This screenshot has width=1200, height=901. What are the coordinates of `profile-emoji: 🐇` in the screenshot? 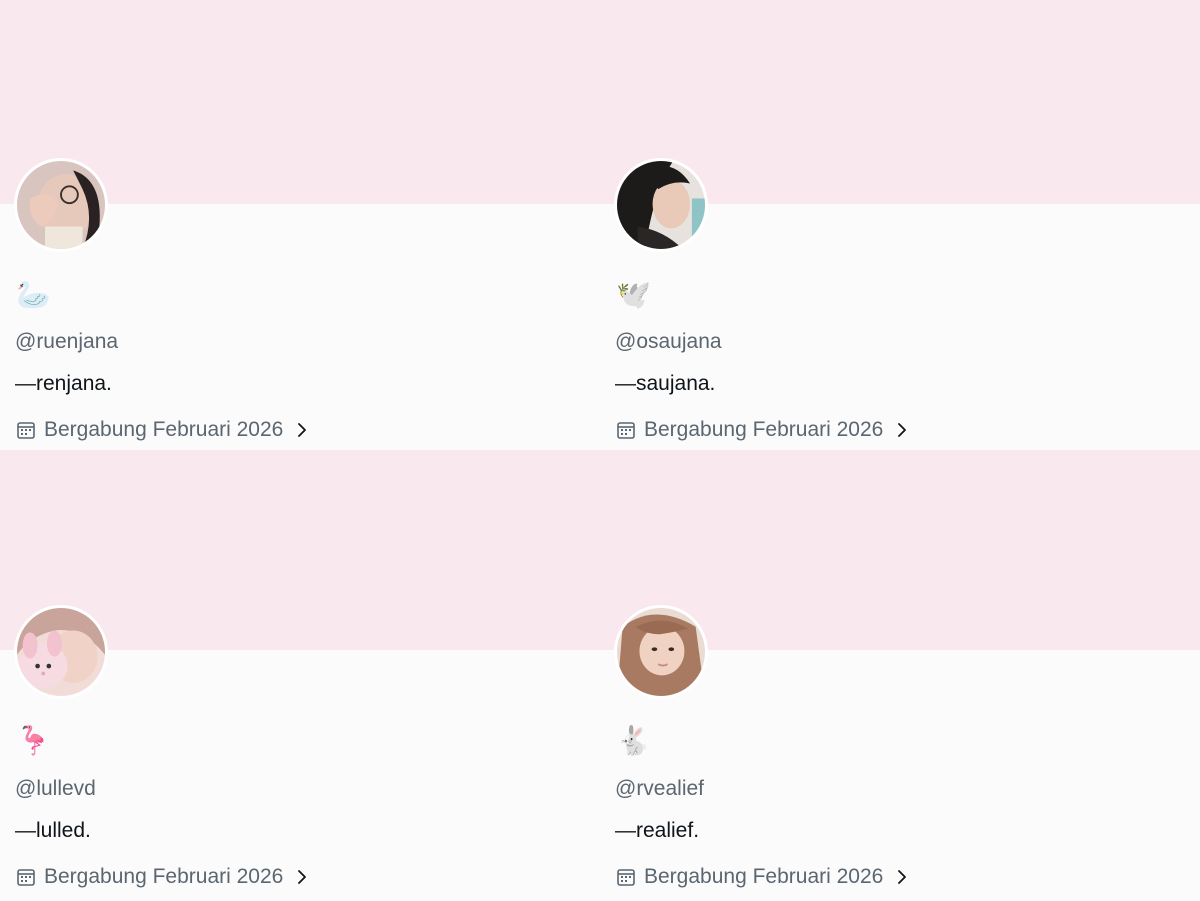 It's located at (633, 740).